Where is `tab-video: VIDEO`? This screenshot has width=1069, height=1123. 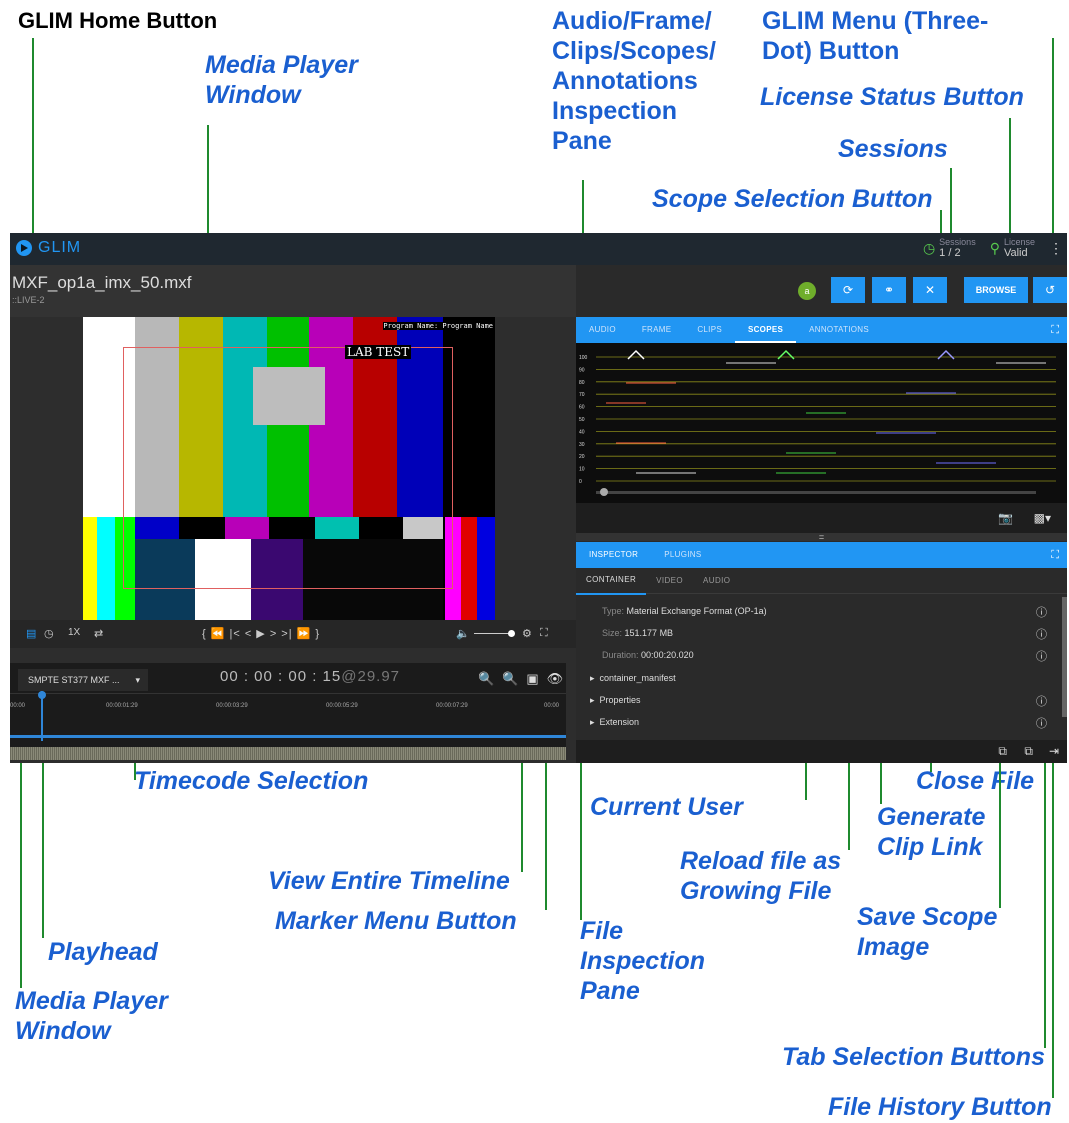 tab-video: VIDEO is located at coordinates (669, 581).